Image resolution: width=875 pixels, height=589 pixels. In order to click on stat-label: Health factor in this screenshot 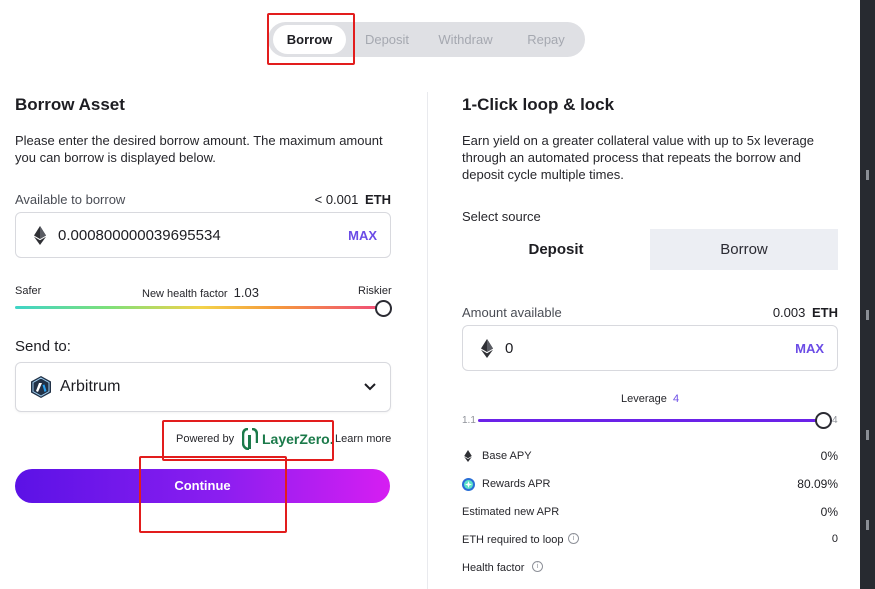, I will do `click(493, 568)`.